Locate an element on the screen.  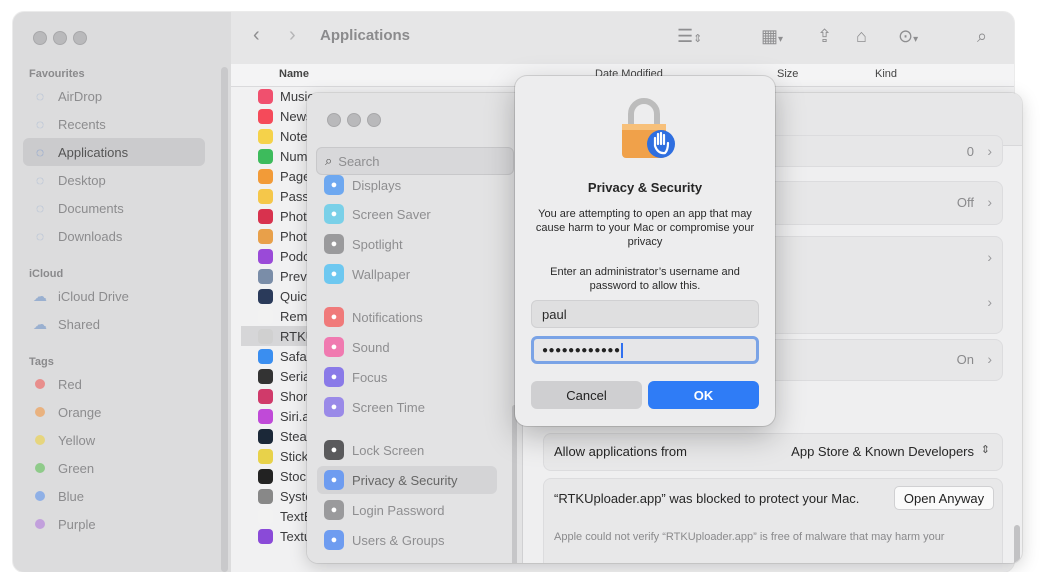
settings-item-label: Displays is located at coordinates (377, 185).